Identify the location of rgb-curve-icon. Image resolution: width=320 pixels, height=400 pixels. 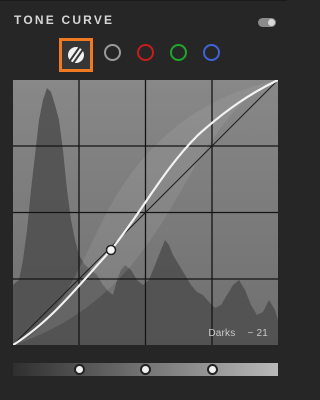
(76, 55).